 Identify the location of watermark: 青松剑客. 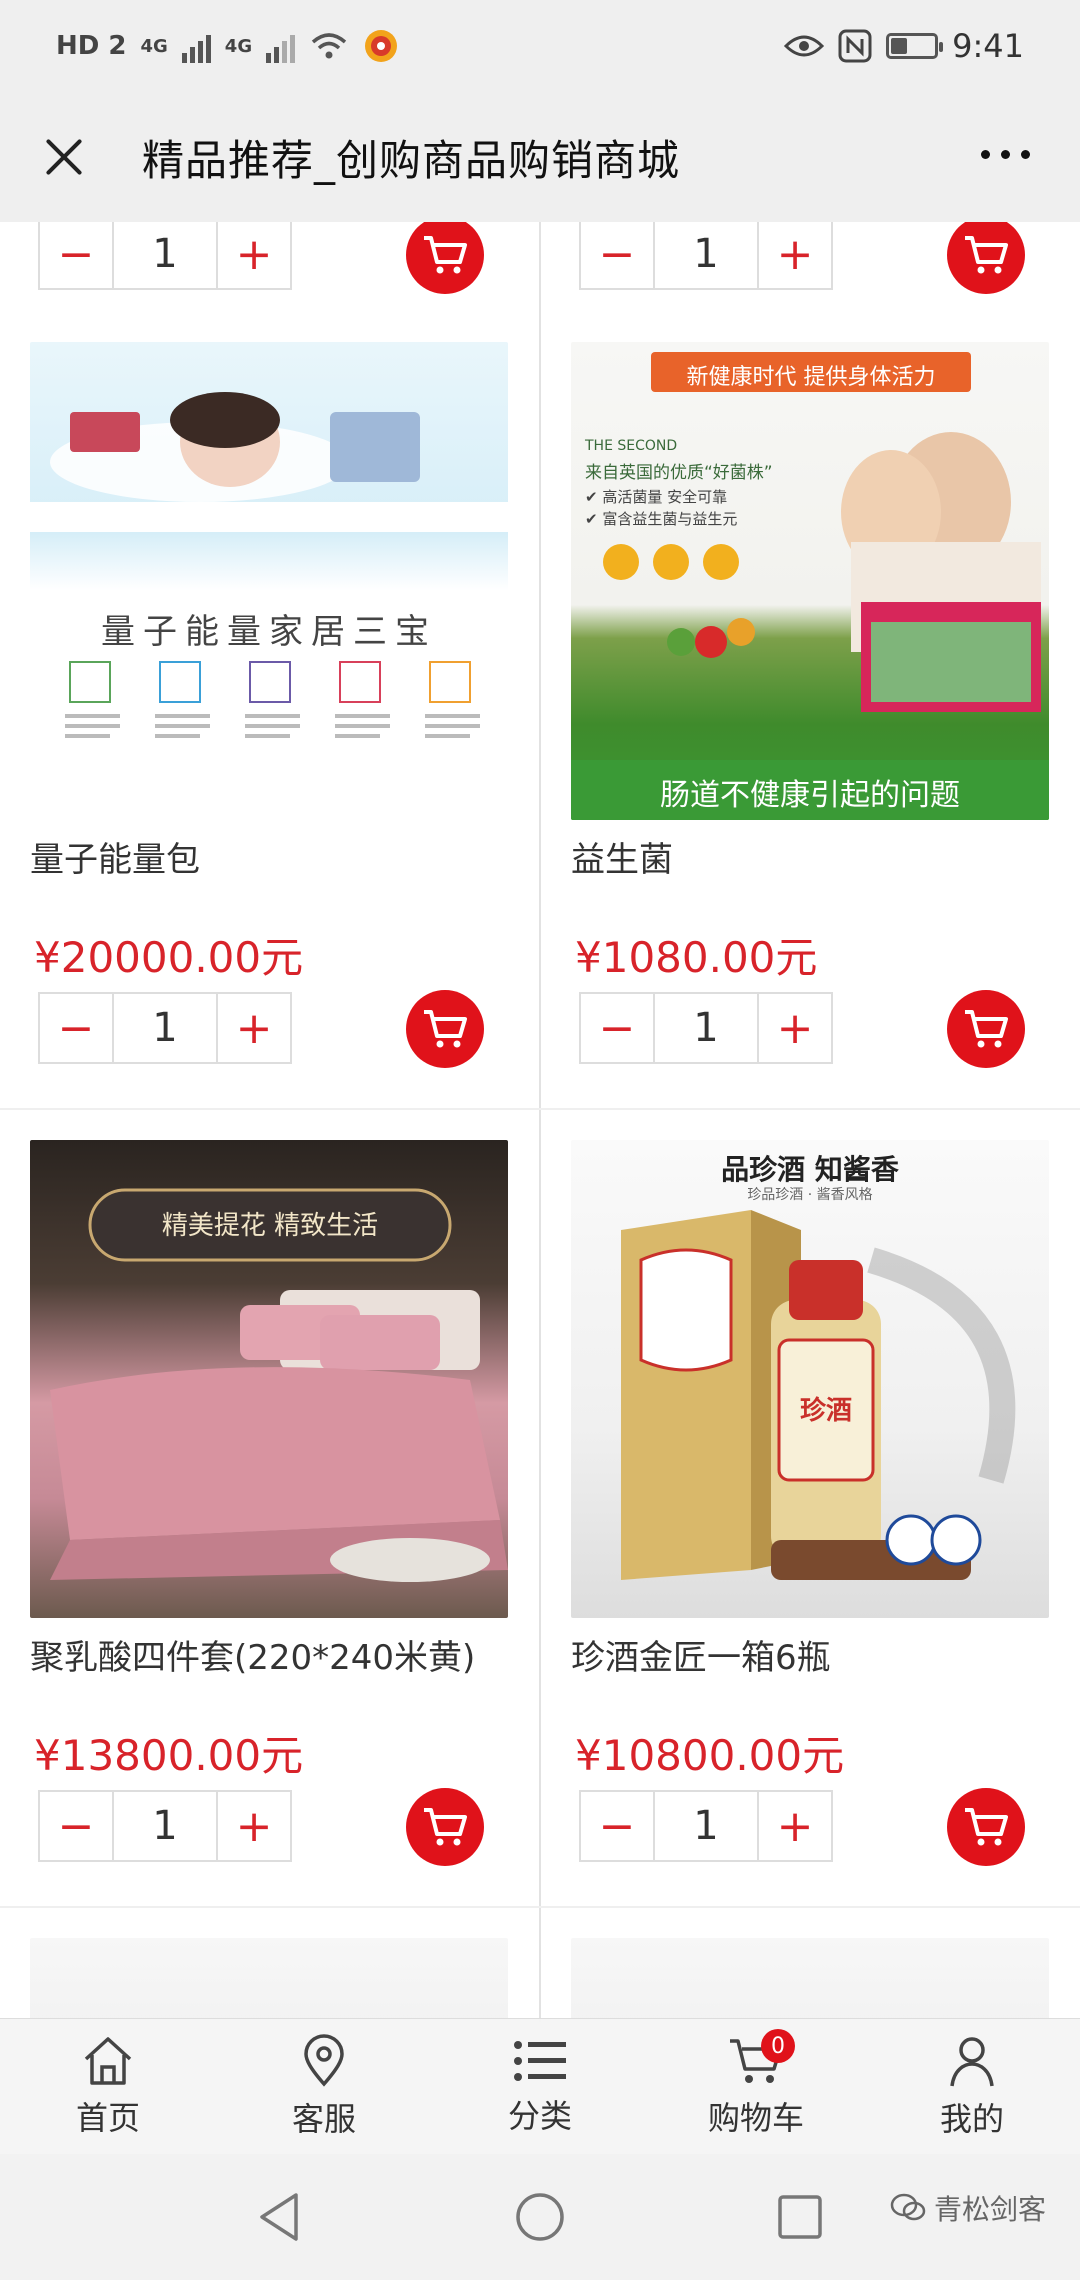
(968, 2208).